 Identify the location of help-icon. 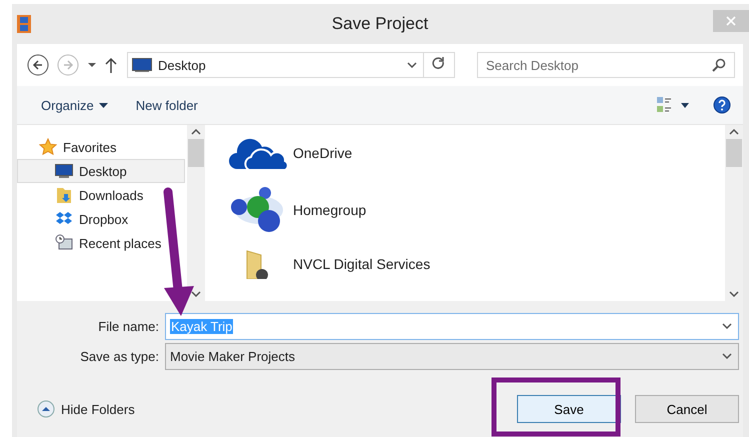
(722, 105).